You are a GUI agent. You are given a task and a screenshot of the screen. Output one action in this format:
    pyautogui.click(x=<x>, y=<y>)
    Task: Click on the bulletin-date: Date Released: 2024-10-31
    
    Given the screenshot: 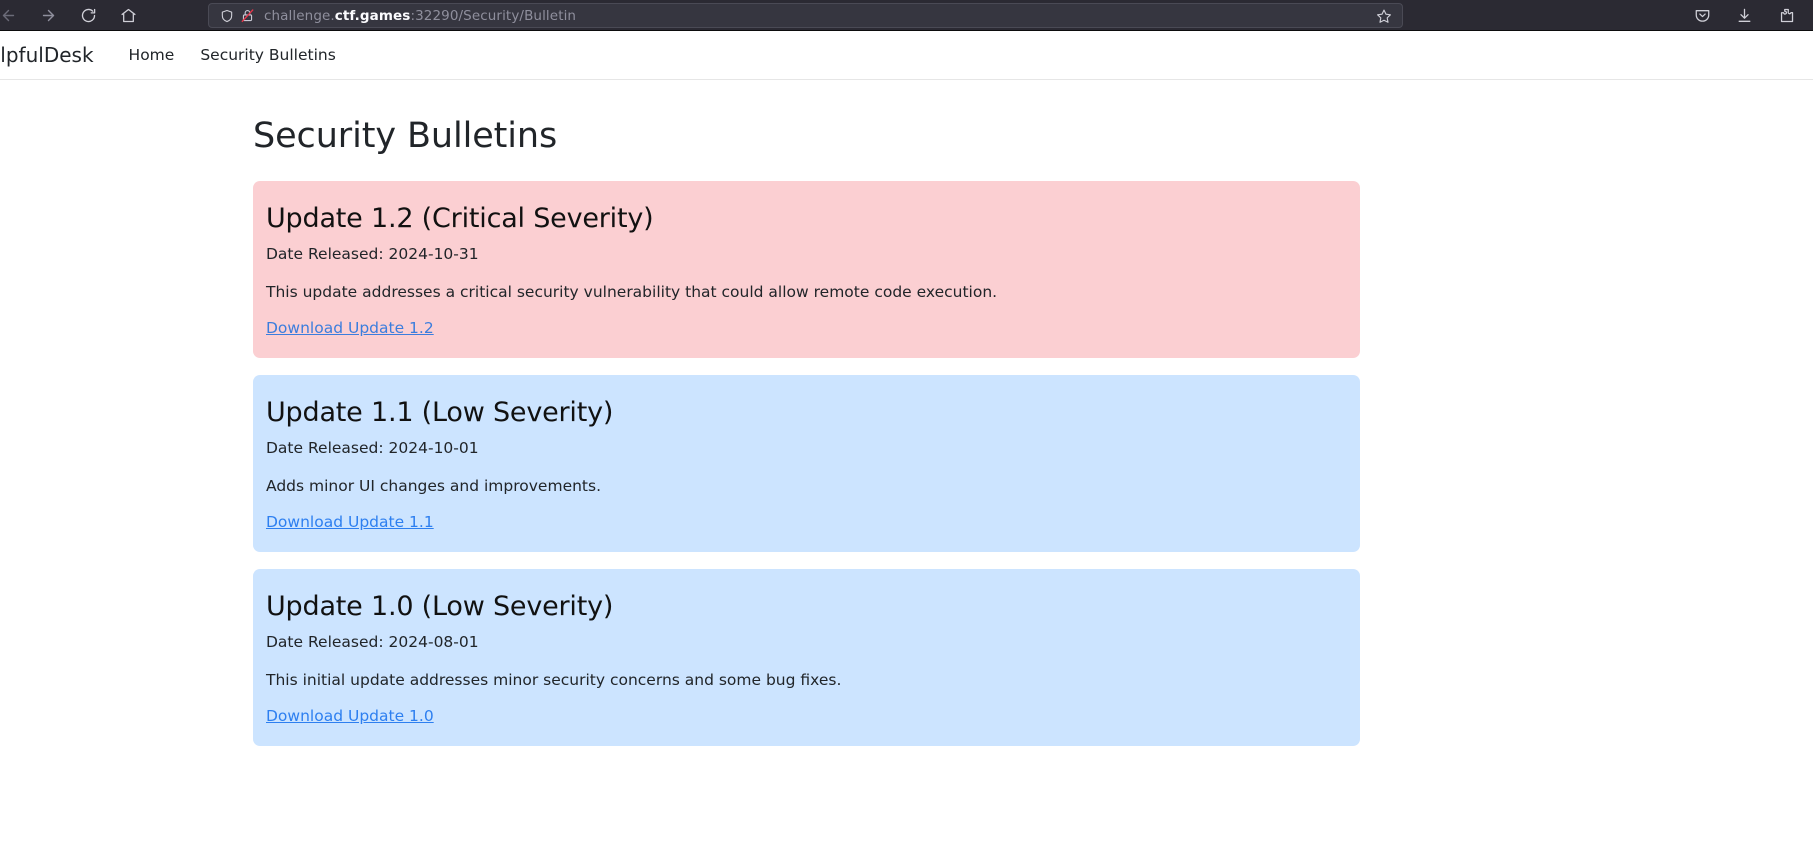 What is the action you would take?
    pyautogui.click(x=372, y=254)
    